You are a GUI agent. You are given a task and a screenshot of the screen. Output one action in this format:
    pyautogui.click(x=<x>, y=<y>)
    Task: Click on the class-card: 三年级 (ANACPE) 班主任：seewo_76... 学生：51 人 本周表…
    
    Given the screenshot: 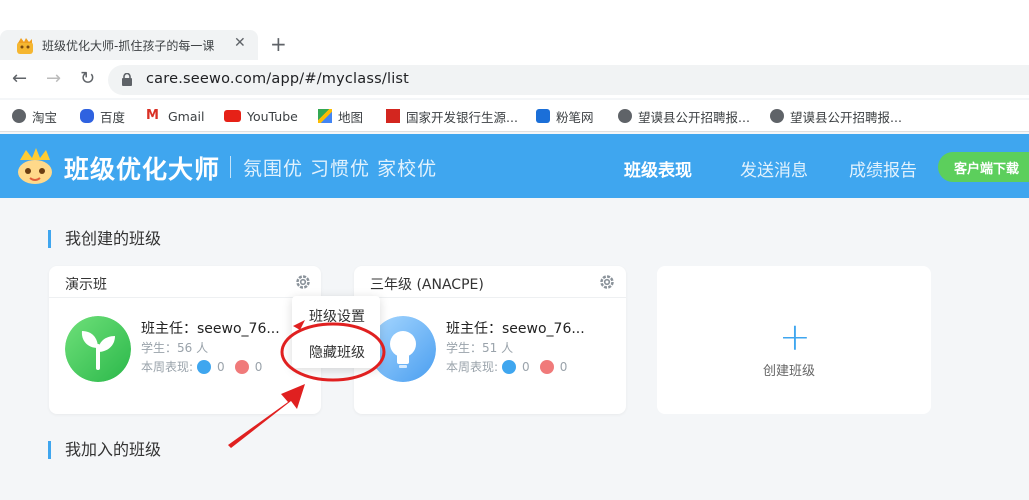 What is the action you would take?
    pyautogui.click(x=490, y=340)
    